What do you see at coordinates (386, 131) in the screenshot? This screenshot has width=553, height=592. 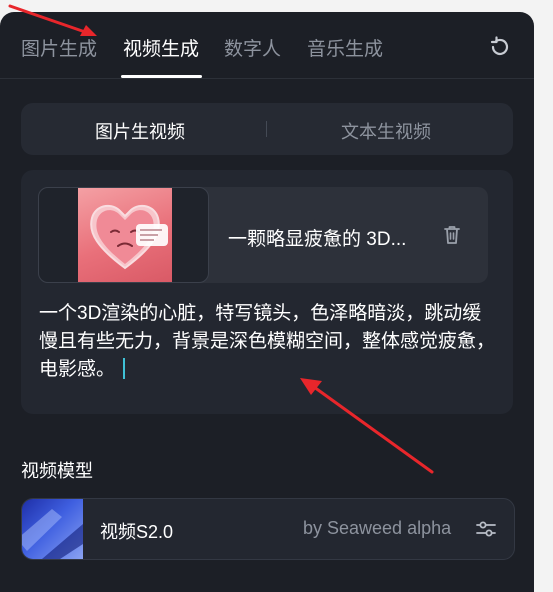 I see `mode-text-to-video: 文本生视频` at bounding box center [386, 131].